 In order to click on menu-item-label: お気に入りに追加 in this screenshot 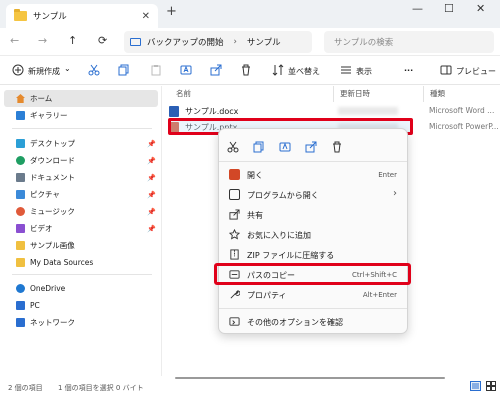, I will do `click(279, 235)`.